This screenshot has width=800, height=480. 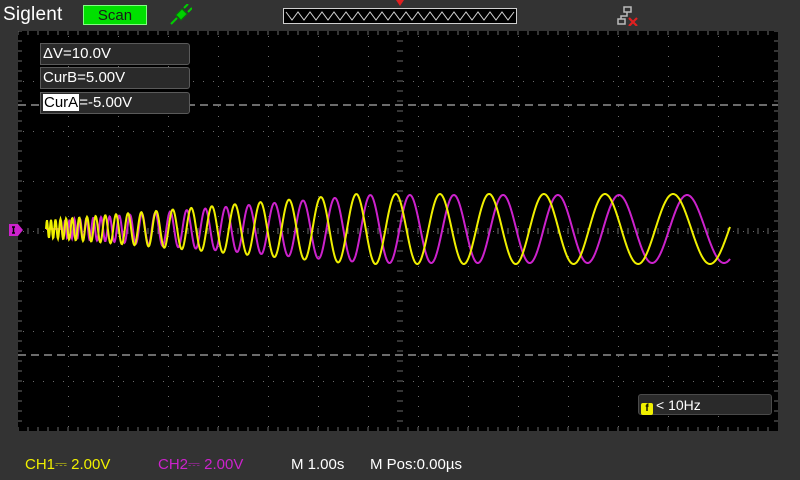 What do you see at coordinates (106, 102) in the screenshot?
I see `cursor-a-value: =-5.00V` at bounding box center [106, 102].